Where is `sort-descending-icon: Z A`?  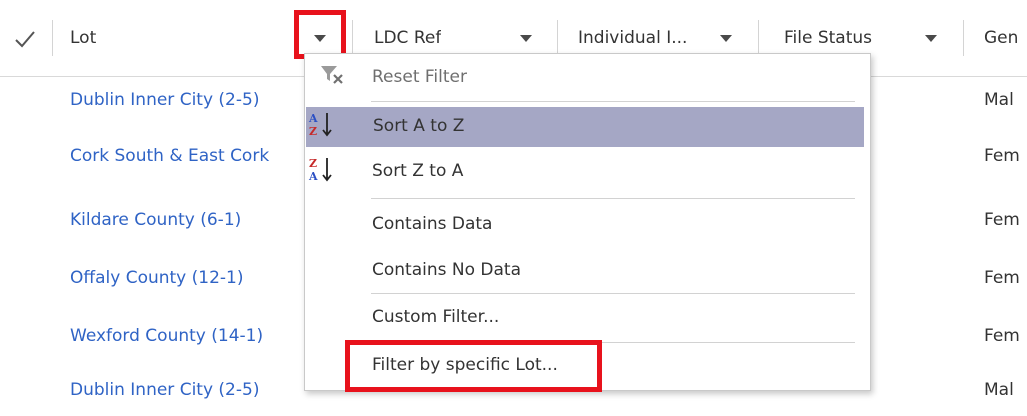 sort-descending-icon: Z A is located at coordinates (320, 170).